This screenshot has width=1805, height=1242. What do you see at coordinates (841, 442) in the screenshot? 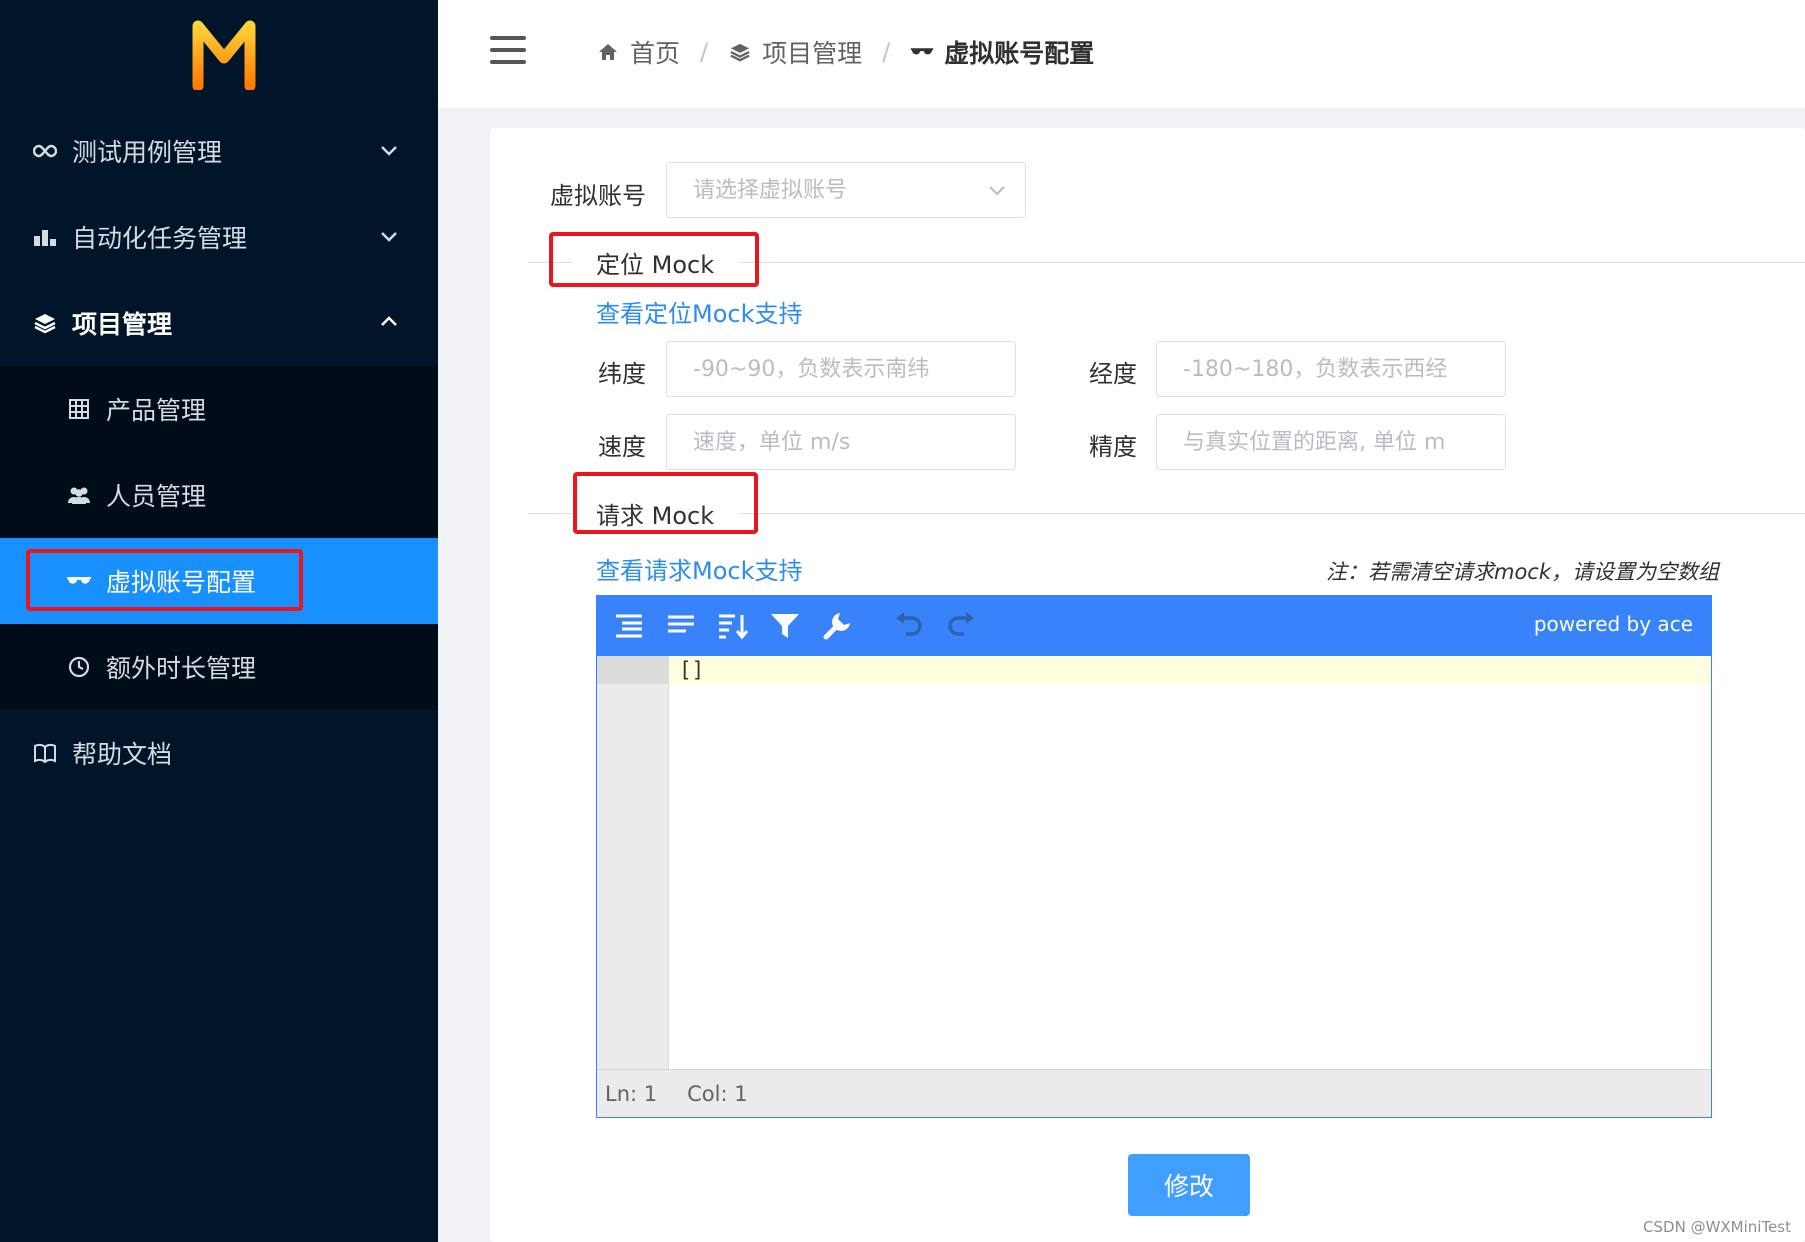
I see `speed-input` at bounding box center [841, 442].